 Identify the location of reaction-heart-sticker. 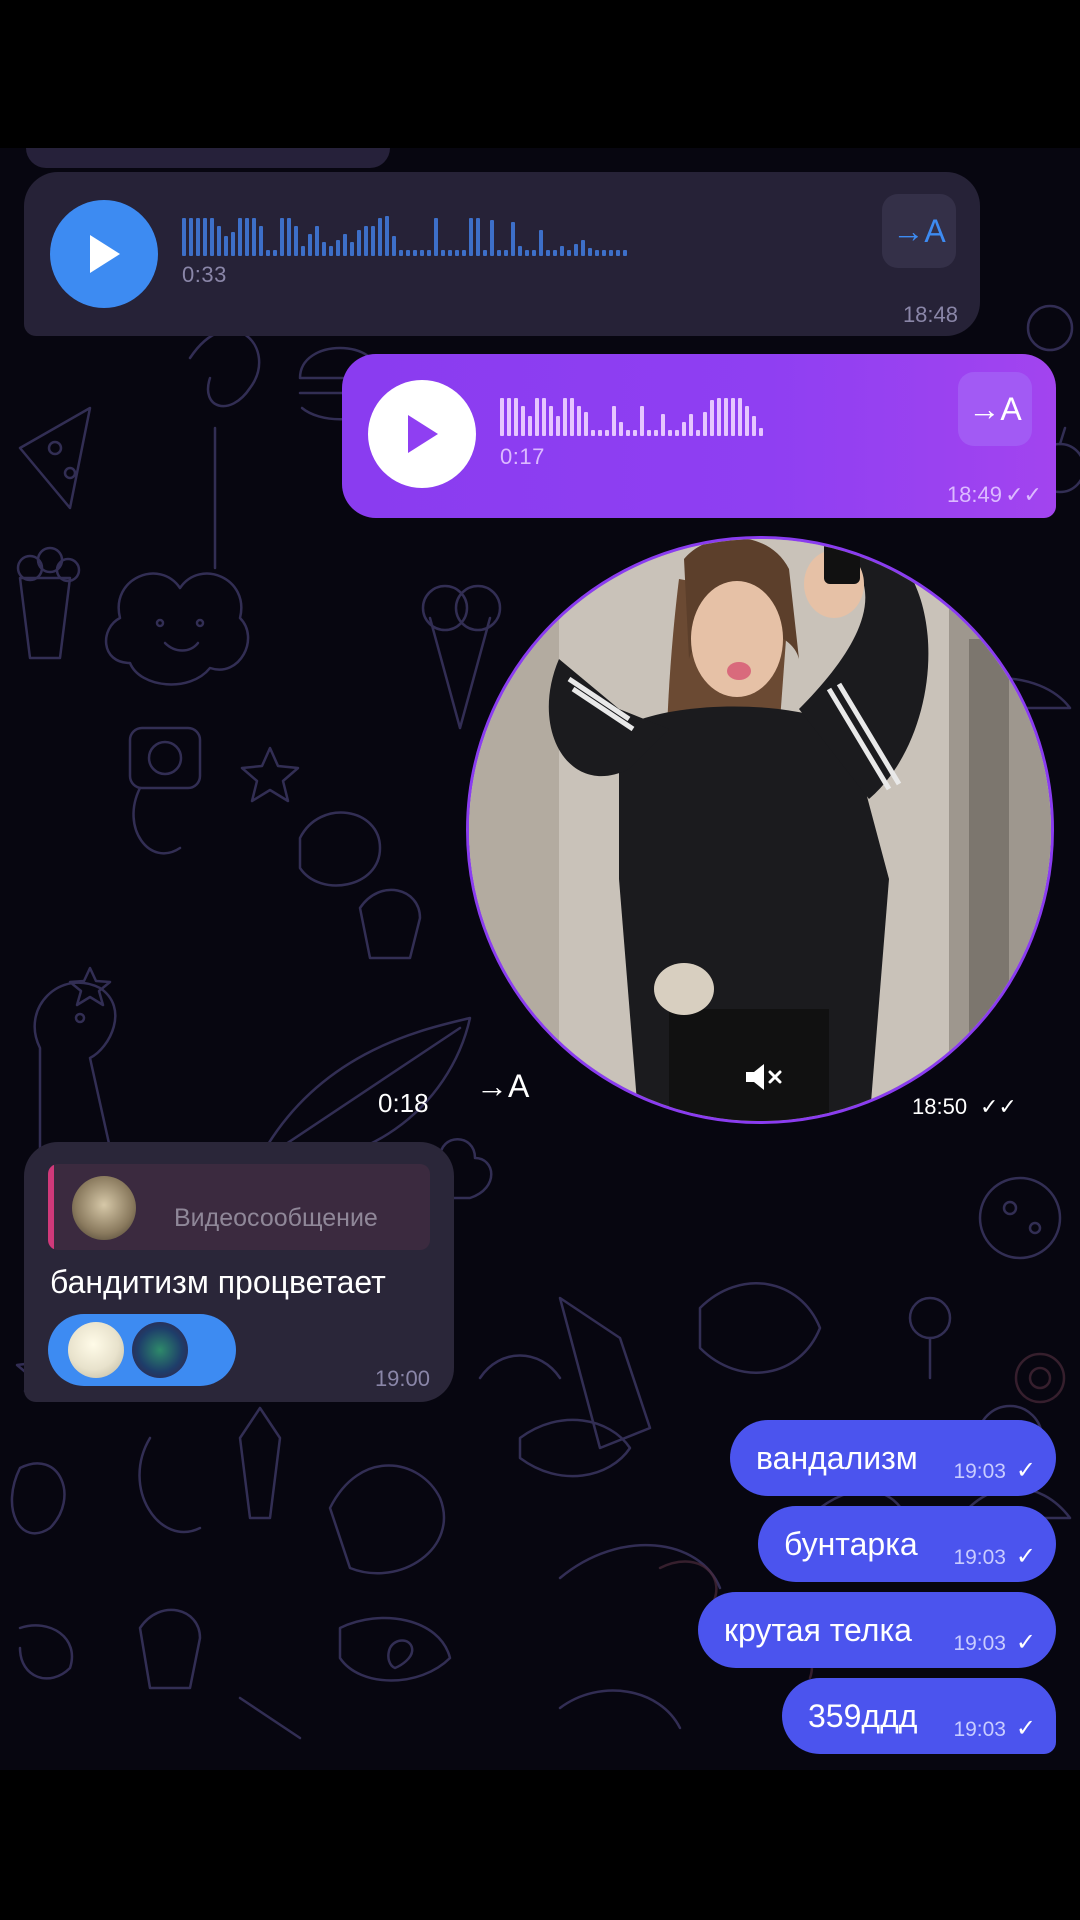
(96, 1350).